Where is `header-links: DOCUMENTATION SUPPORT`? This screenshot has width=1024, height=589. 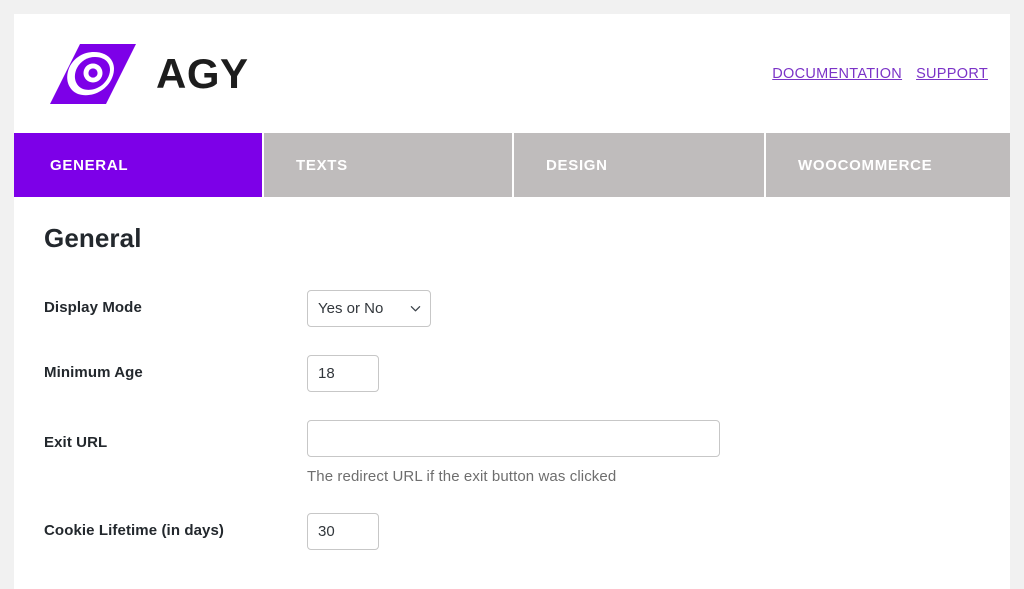
header-links: DOCUMENTATION SUPPORT is located at coordinates (884, 74).